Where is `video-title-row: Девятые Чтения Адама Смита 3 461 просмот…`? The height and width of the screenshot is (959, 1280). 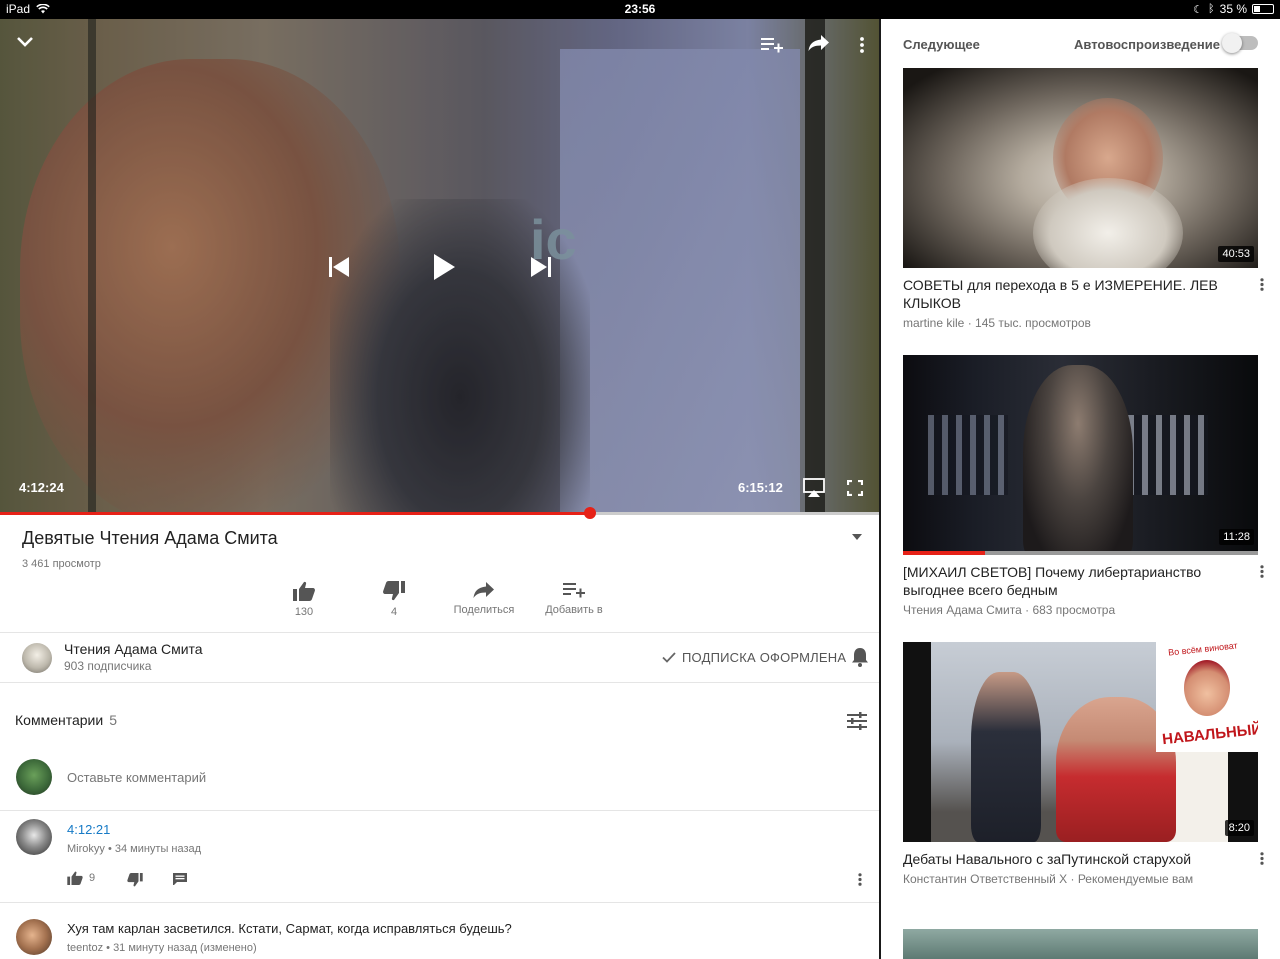
video-title-row: Девятые Чтения Адама Смита 3 461 просмот… is located at coordinates (442, 549).